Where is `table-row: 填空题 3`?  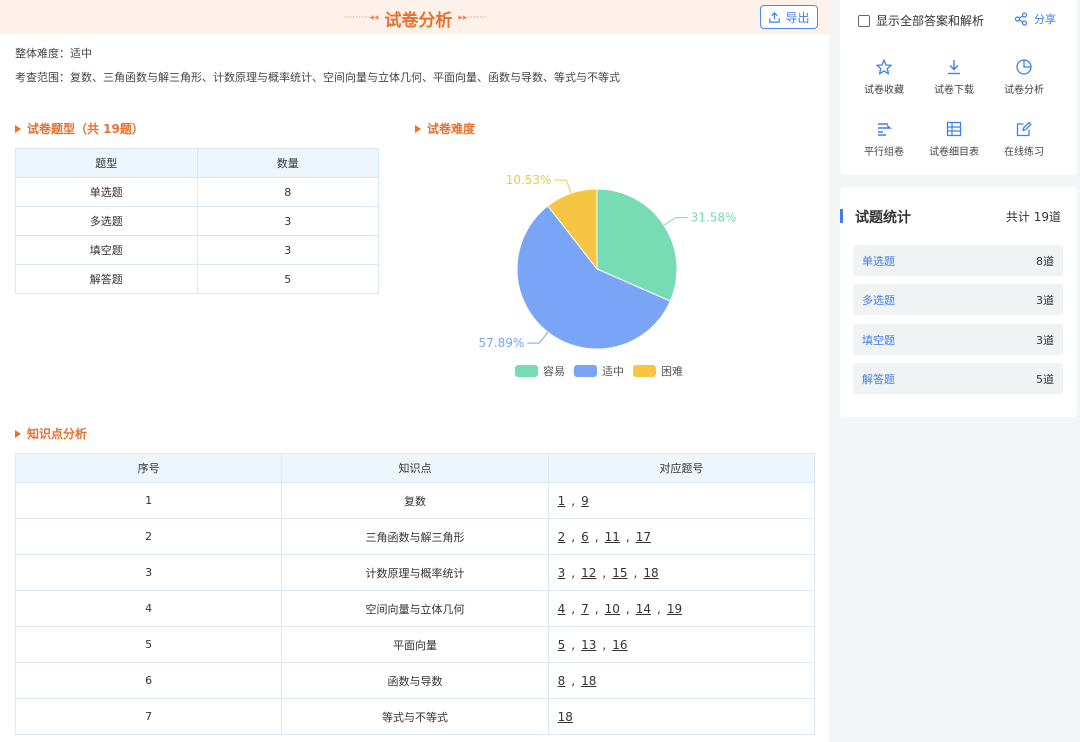
table-row: 填空题 3 is located at coordinates (197, 250).